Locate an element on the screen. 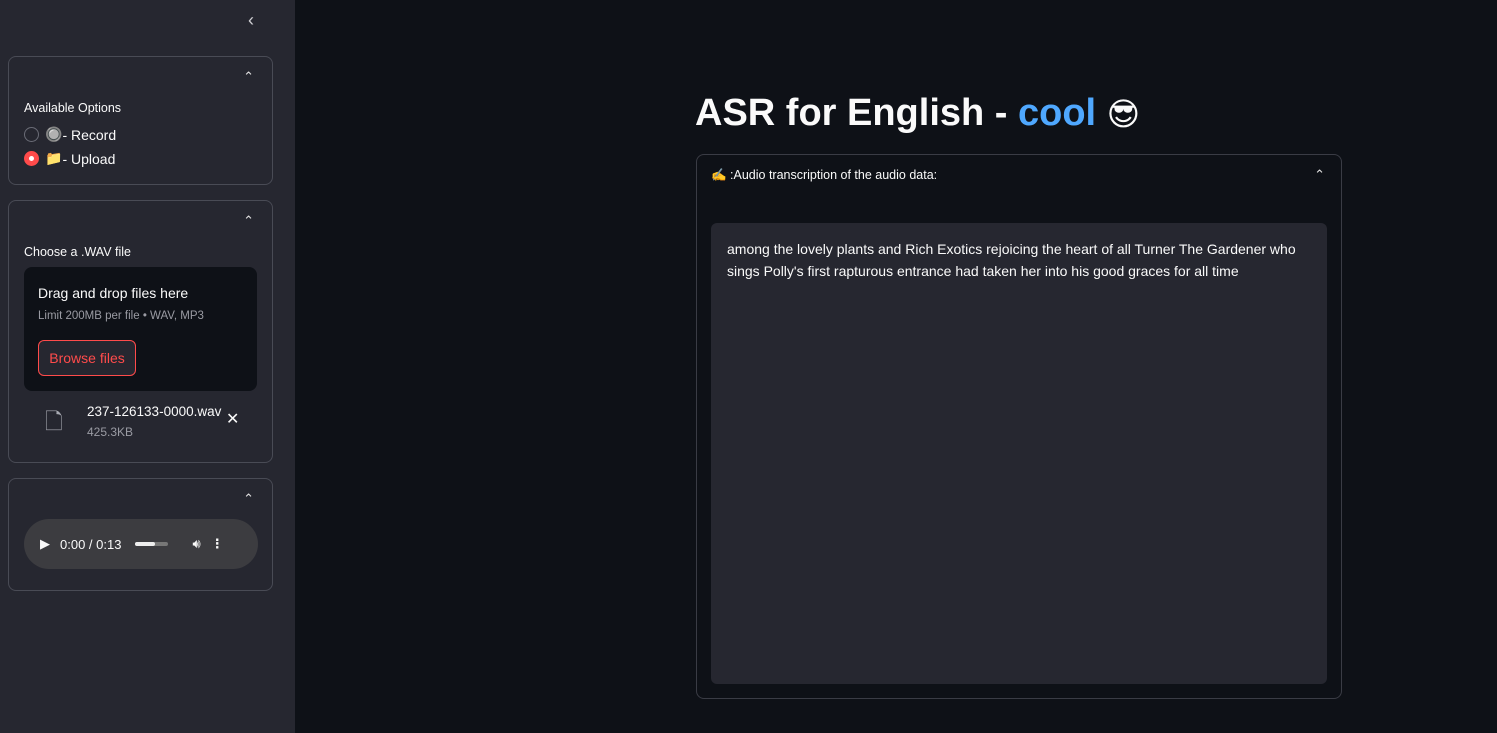 The height and width of the screenshot is (733, 1497). player-panel: ⌃ ▶ 0:00 / 0:13 🔊︎ ⋮ is located at coordinates (140, 534).